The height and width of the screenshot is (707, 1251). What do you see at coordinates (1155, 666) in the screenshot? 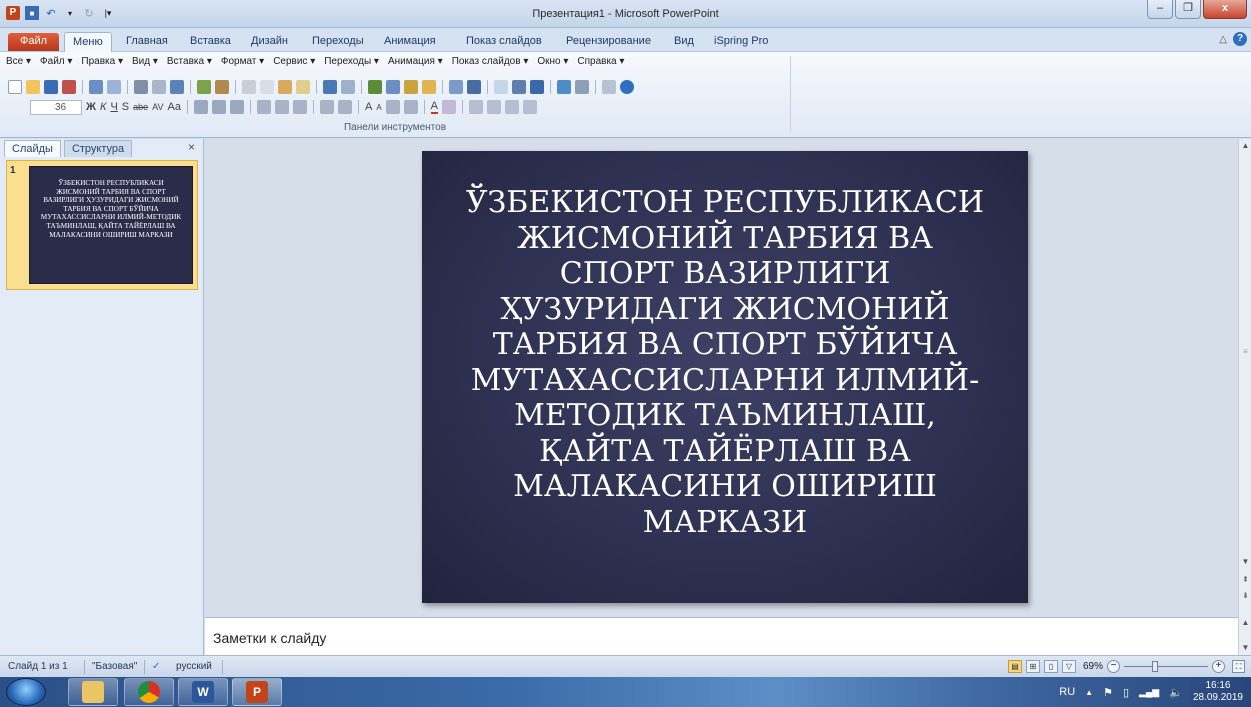
I see `zoom-slider-thumb` at bounding box center [1155, 666].